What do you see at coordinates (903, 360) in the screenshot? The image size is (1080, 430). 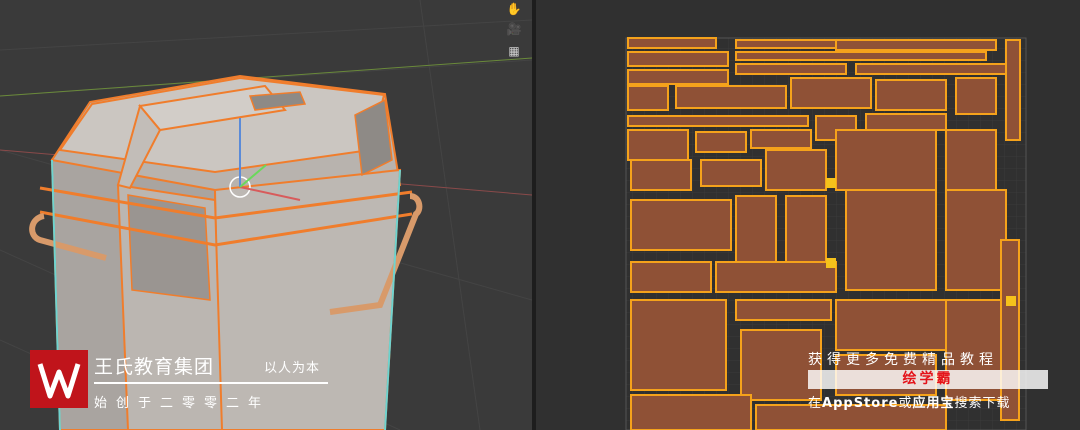 I see `promo-tagline: 获得更多免费精品教程` at bounding box center [903, 360].